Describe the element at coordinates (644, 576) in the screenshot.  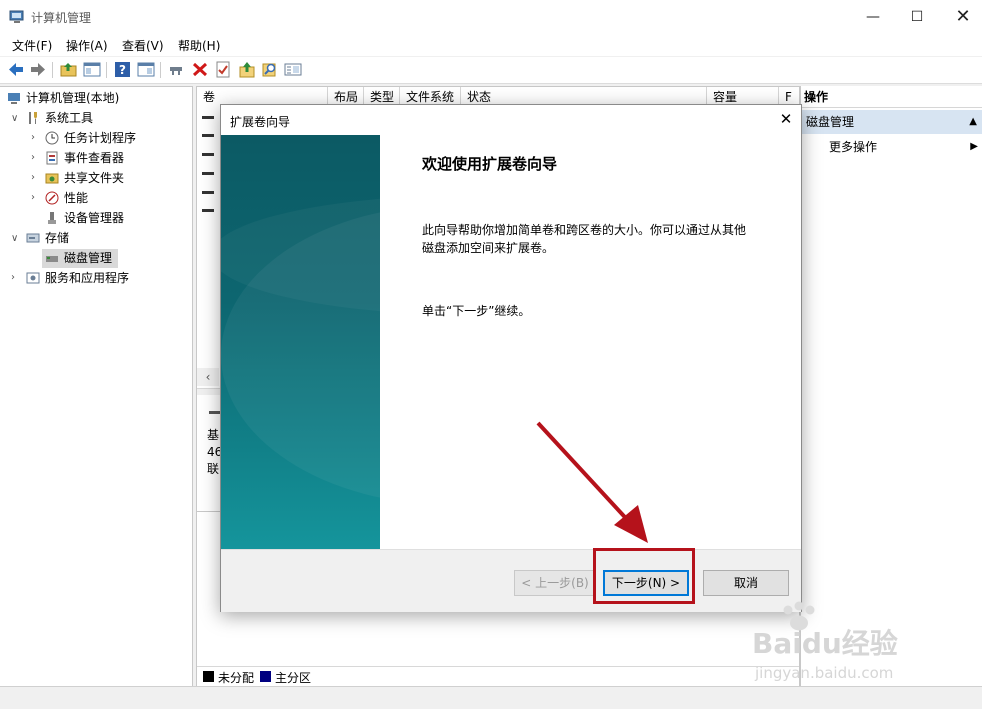
I see `annotation-highlight-box` at that location.